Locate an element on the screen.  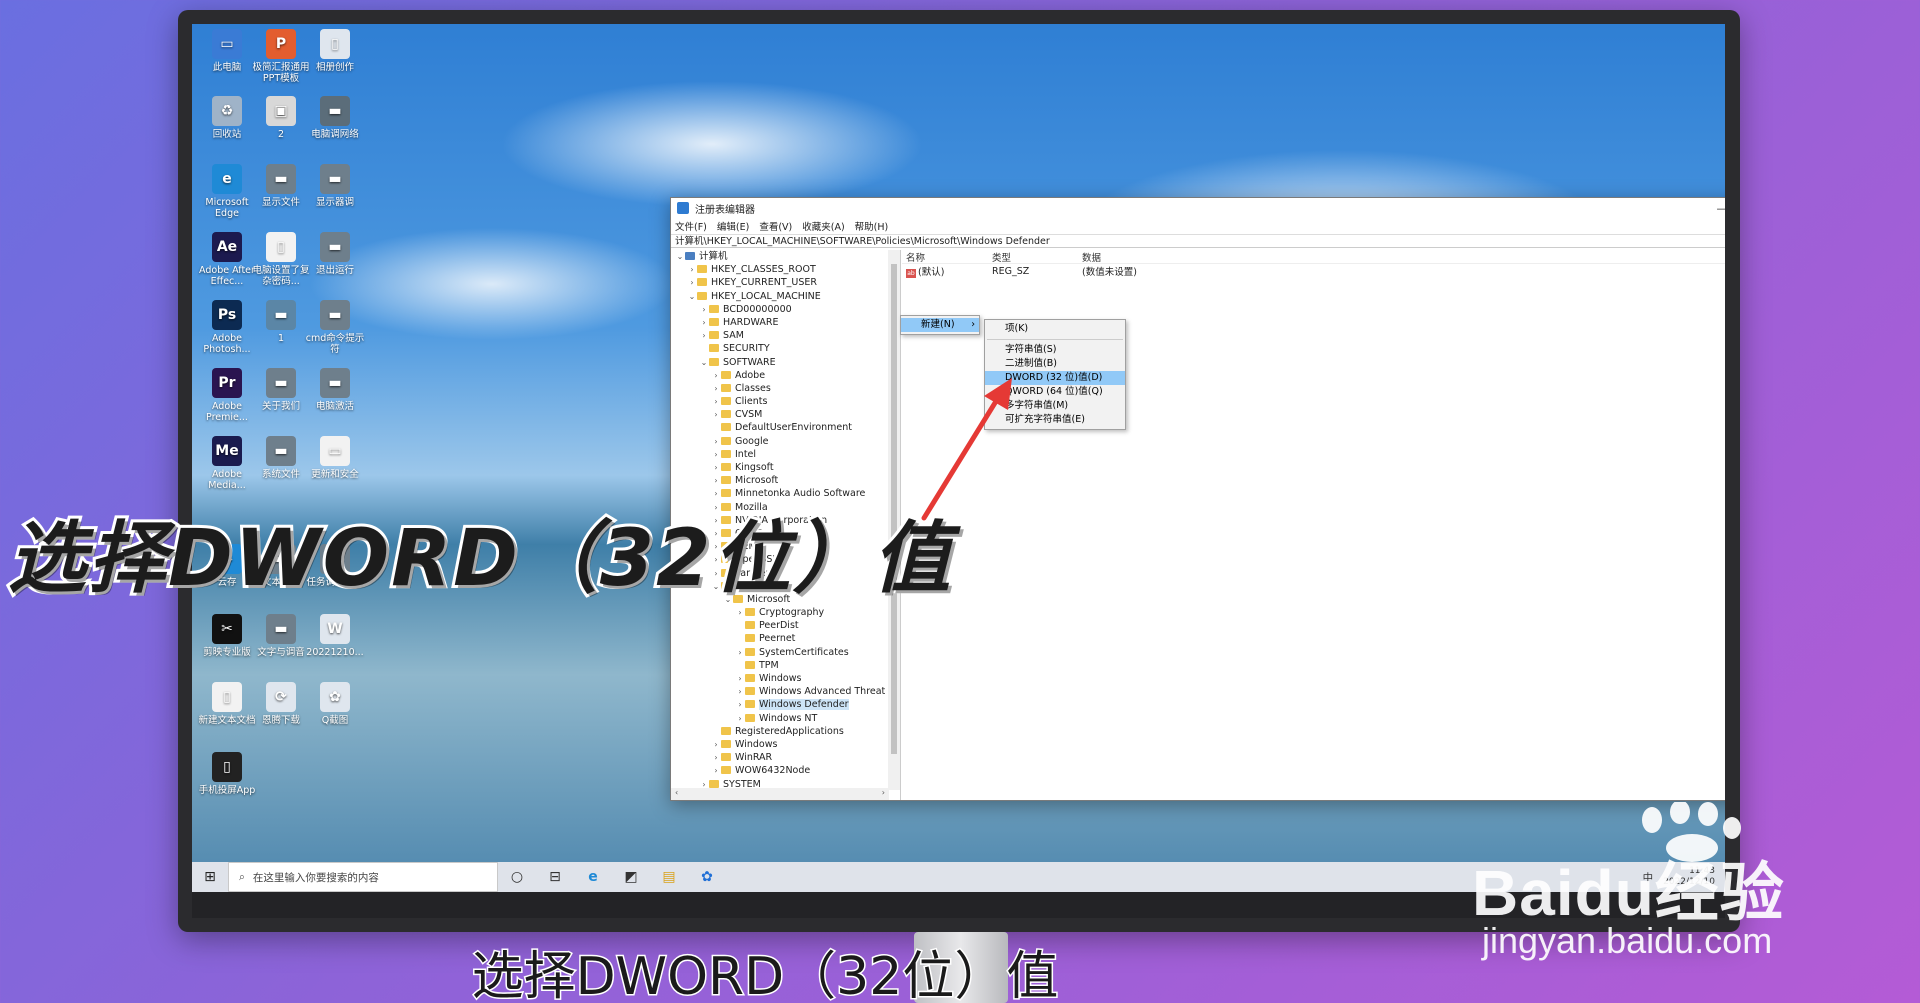
scroll-right-icon: › is located at coordinates (883, 794).